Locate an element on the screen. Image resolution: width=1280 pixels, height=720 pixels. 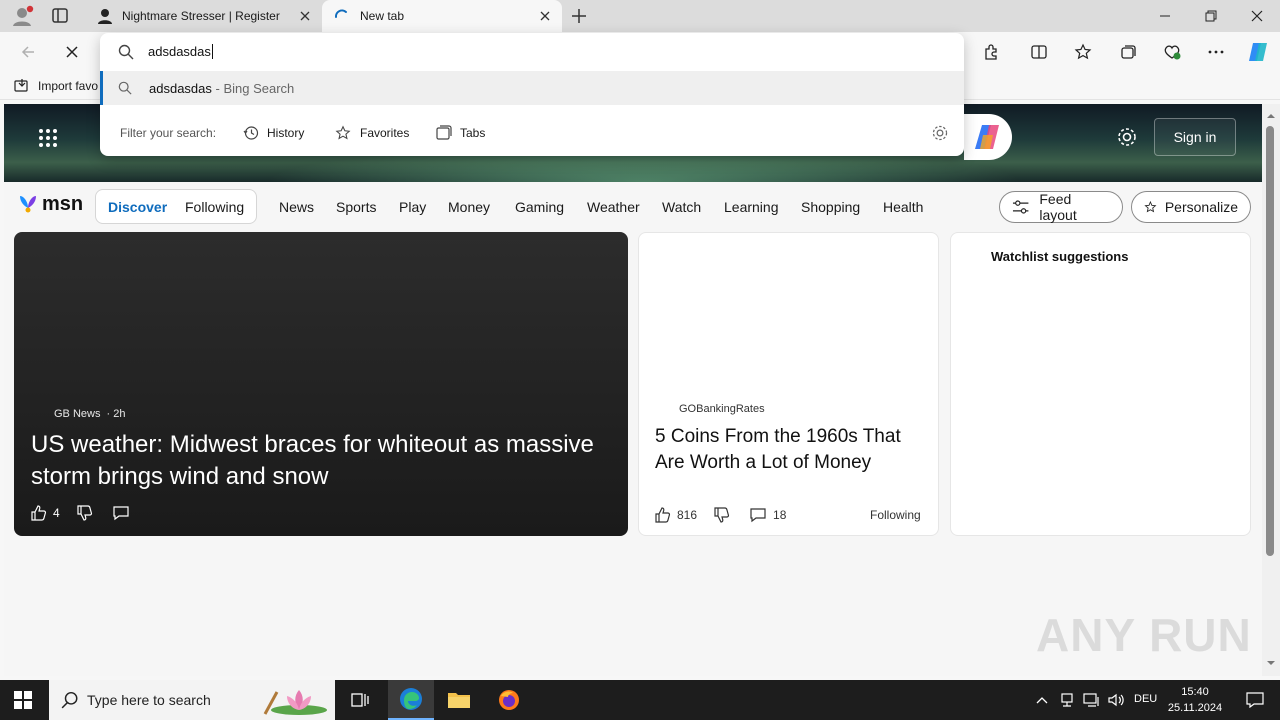
loading-spinner-icon is located at coordinates (342, 16).